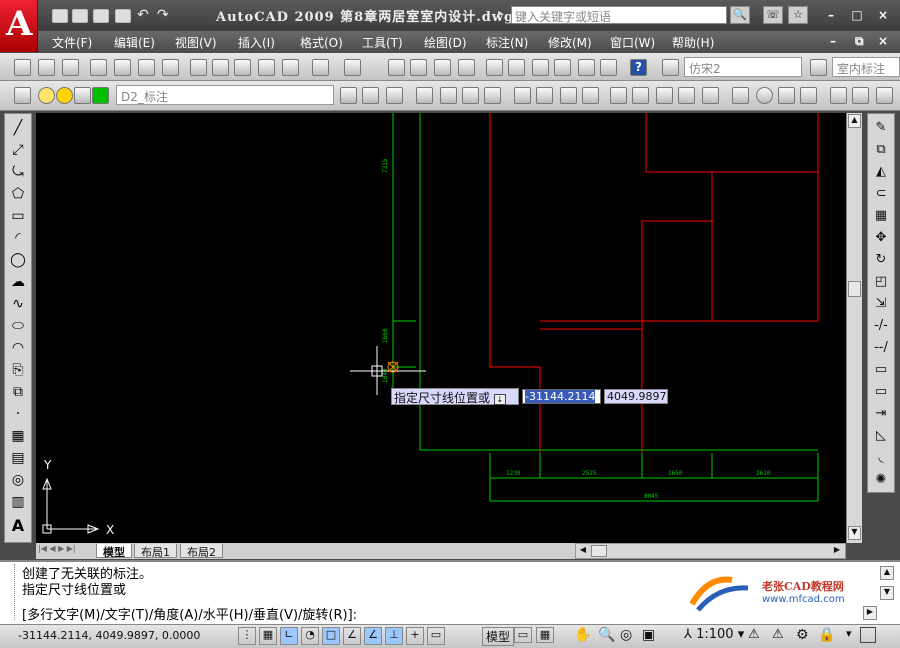 The width and height of the screenshot is (900, 648). I want to click on polyline-icon: ⤿, so click(18, 175).